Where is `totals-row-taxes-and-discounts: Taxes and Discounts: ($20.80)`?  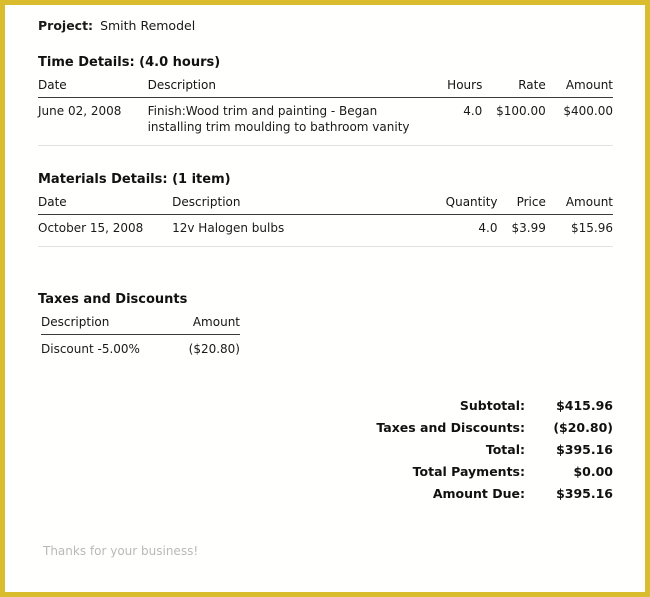 totals-row-taxes-and-discounts: Taxes and Discounts: ($20.80) is located at coordinates (494, 427).